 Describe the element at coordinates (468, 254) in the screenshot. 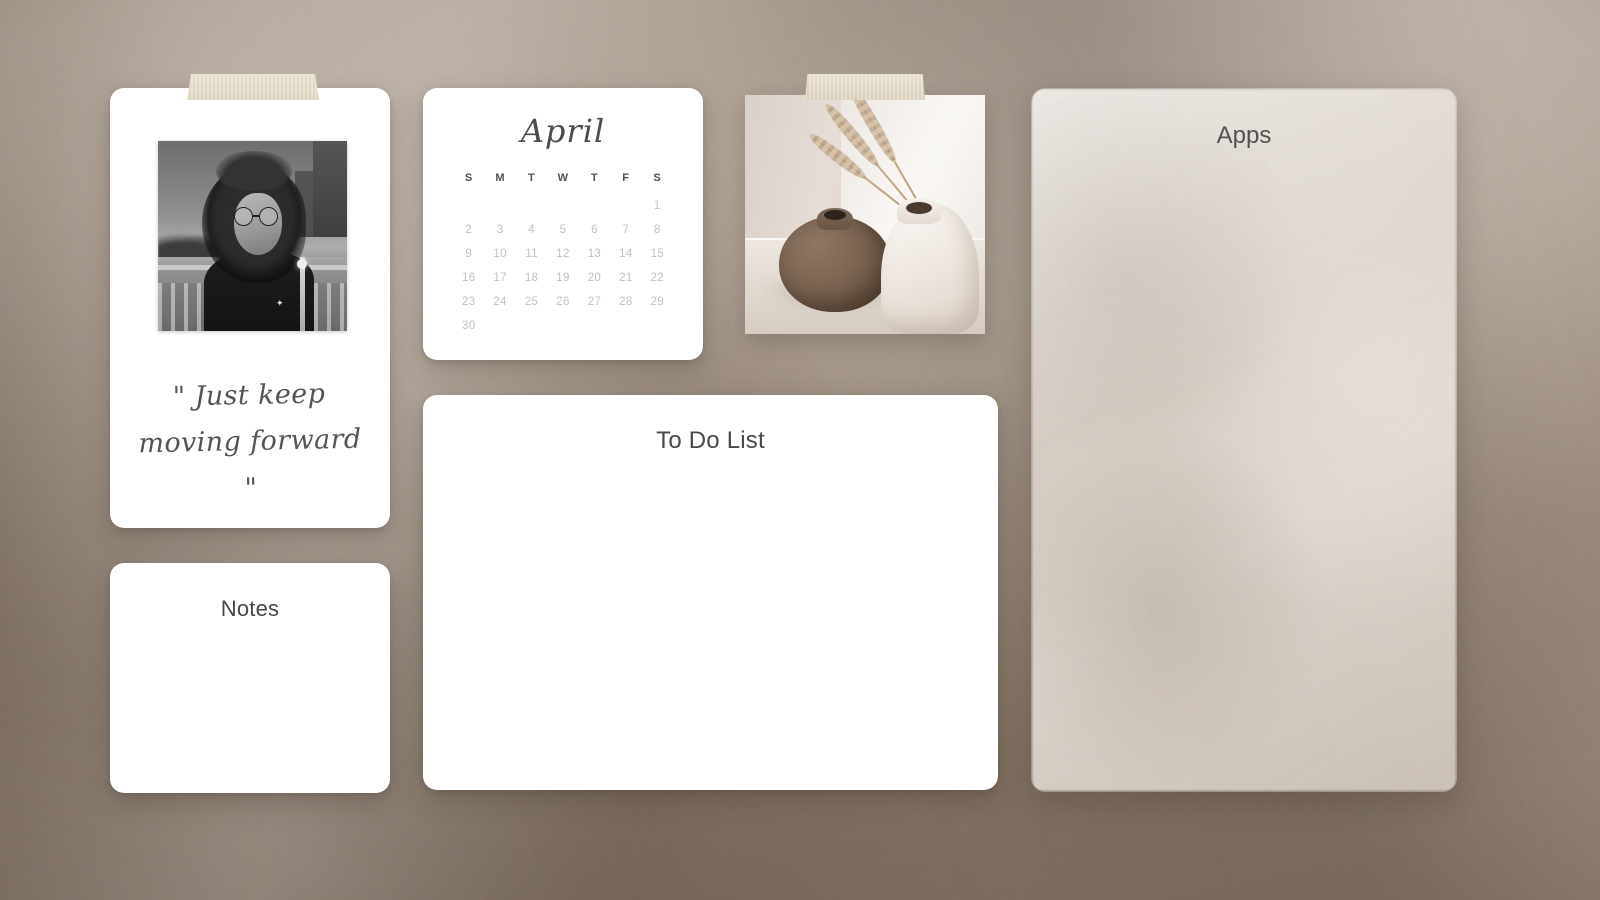

I see `calendar-day: 9` at that location.